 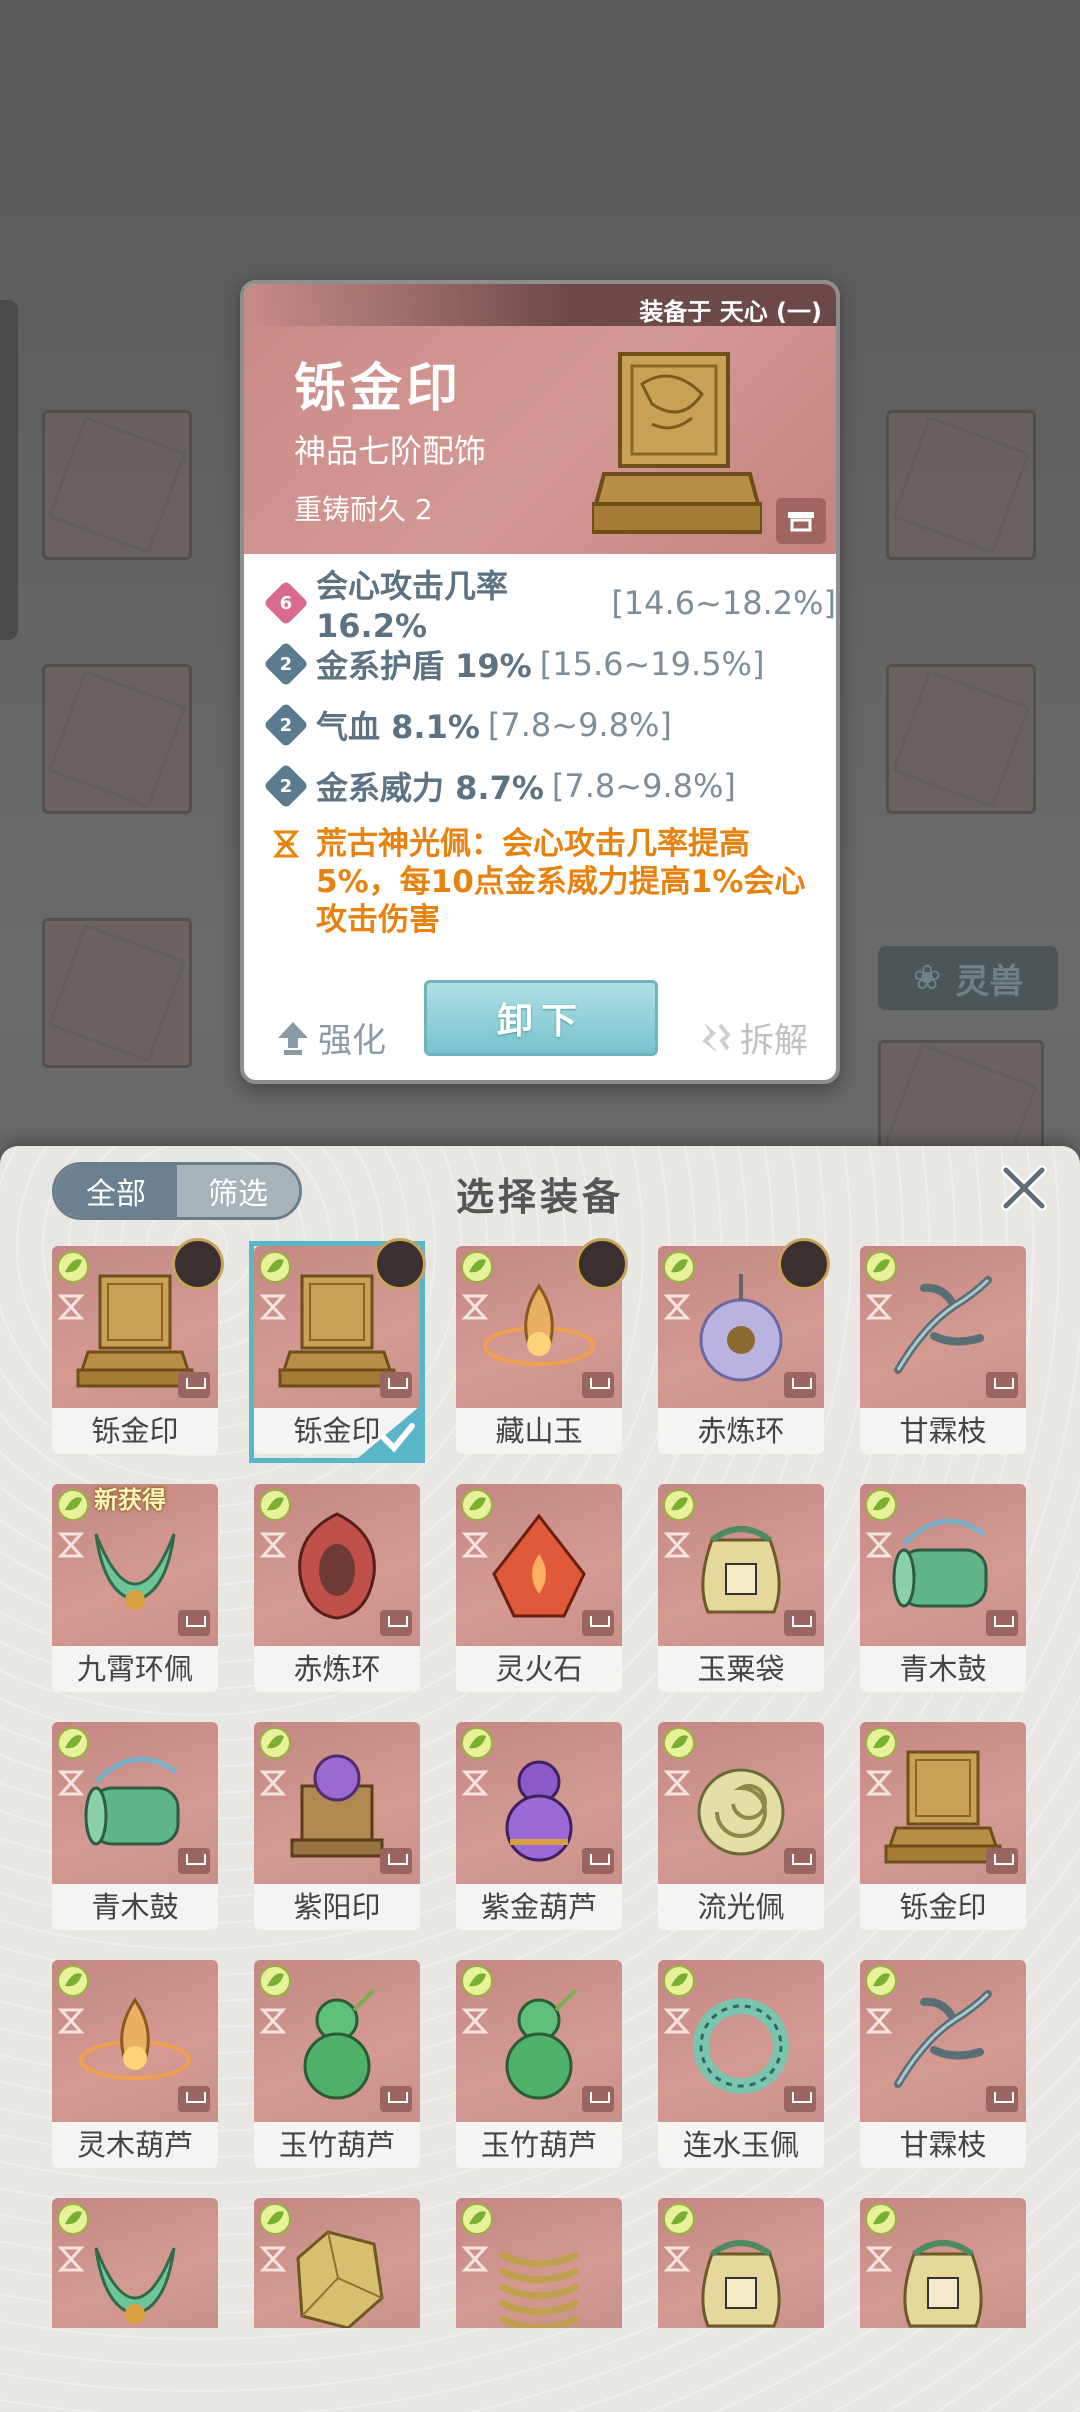 What do you see at coordinates (561, 882) in the screenshot?
I see `set-bonus-text: 荒古神光佩：会心攻击几率提高5%，每10点金系威力提高1%会心攻击伤害` at bounding box center [561, 882].